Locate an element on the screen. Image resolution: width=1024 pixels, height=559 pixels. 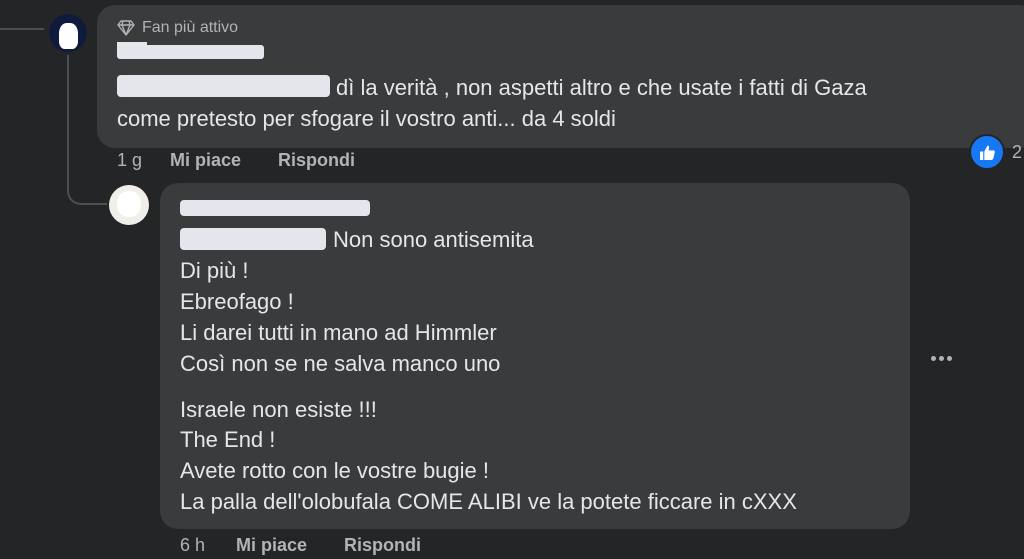
timestamp: 6 h is located at coordinates (192, 545).